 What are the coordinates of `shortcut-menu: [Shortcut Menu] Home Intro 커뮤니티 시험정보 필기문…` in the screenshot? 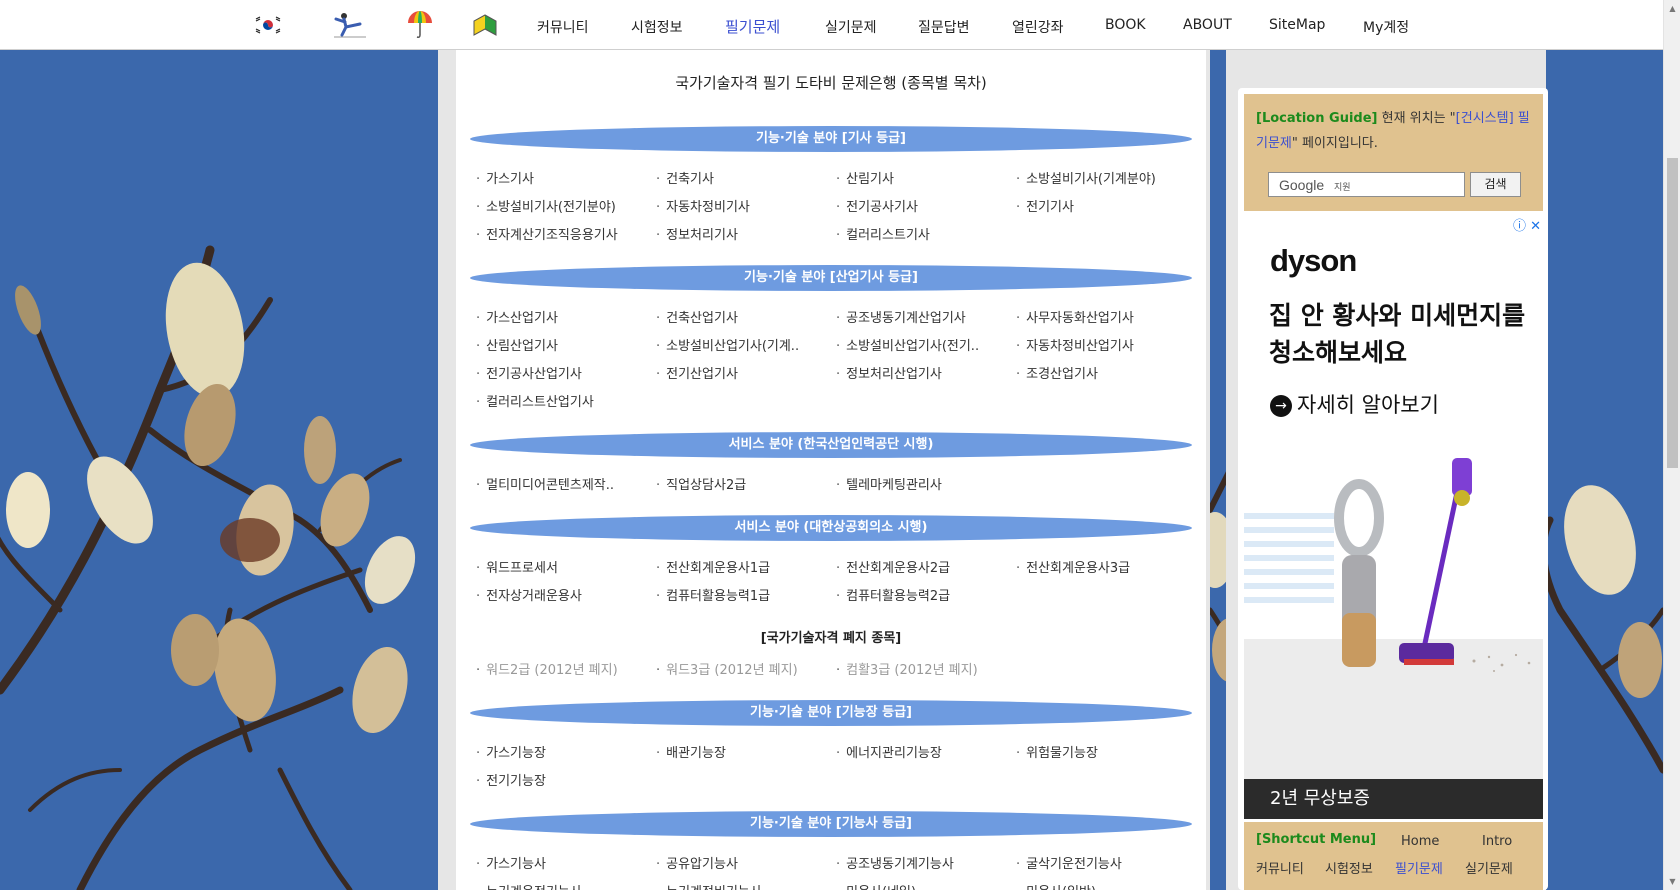 It's located at (1393, 856).